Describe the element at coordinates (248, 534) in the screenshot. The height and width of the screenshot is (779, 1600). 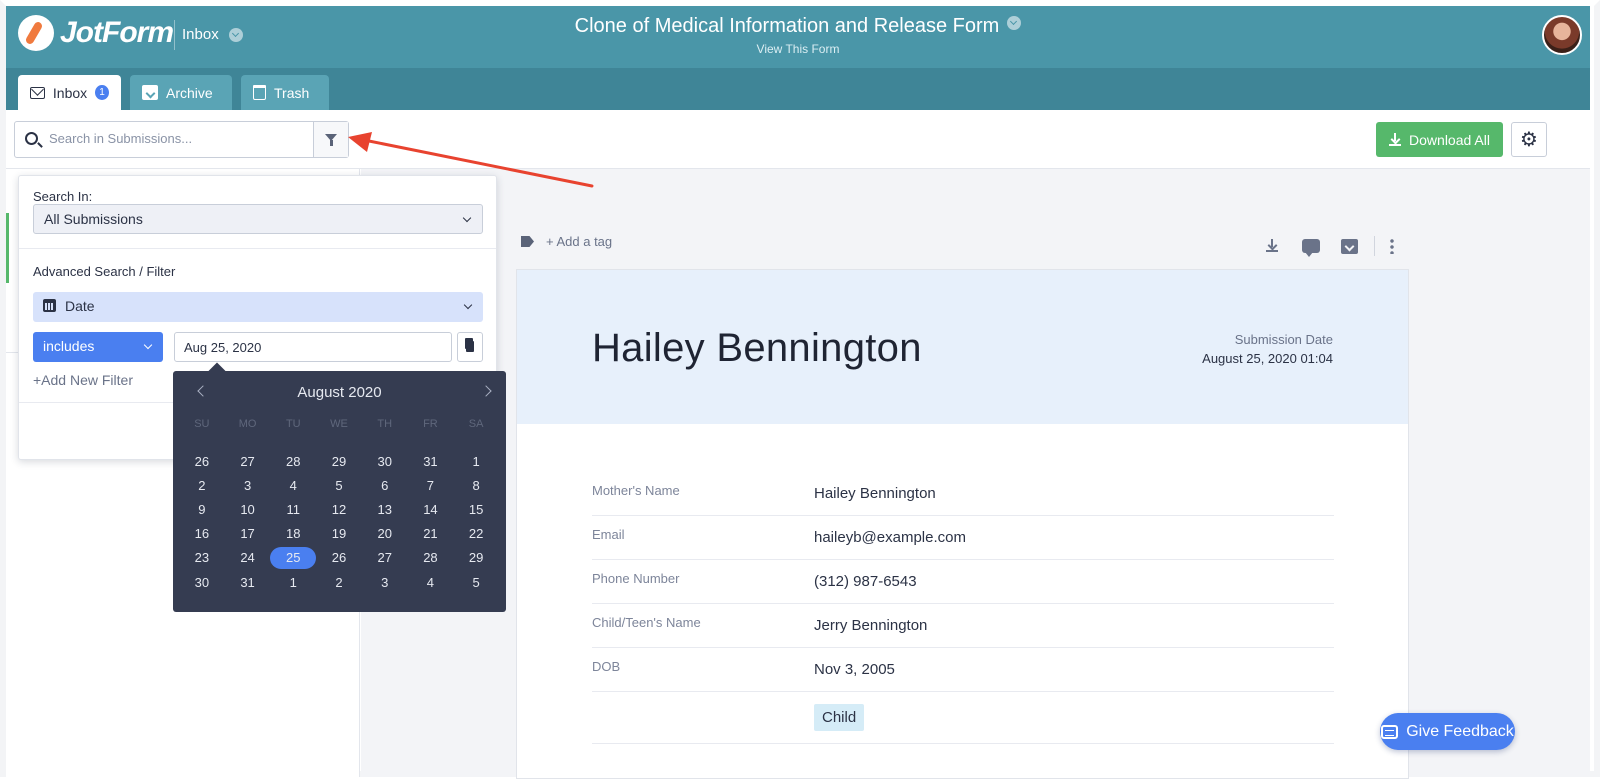
I see `calendar-day: 17` at that location.